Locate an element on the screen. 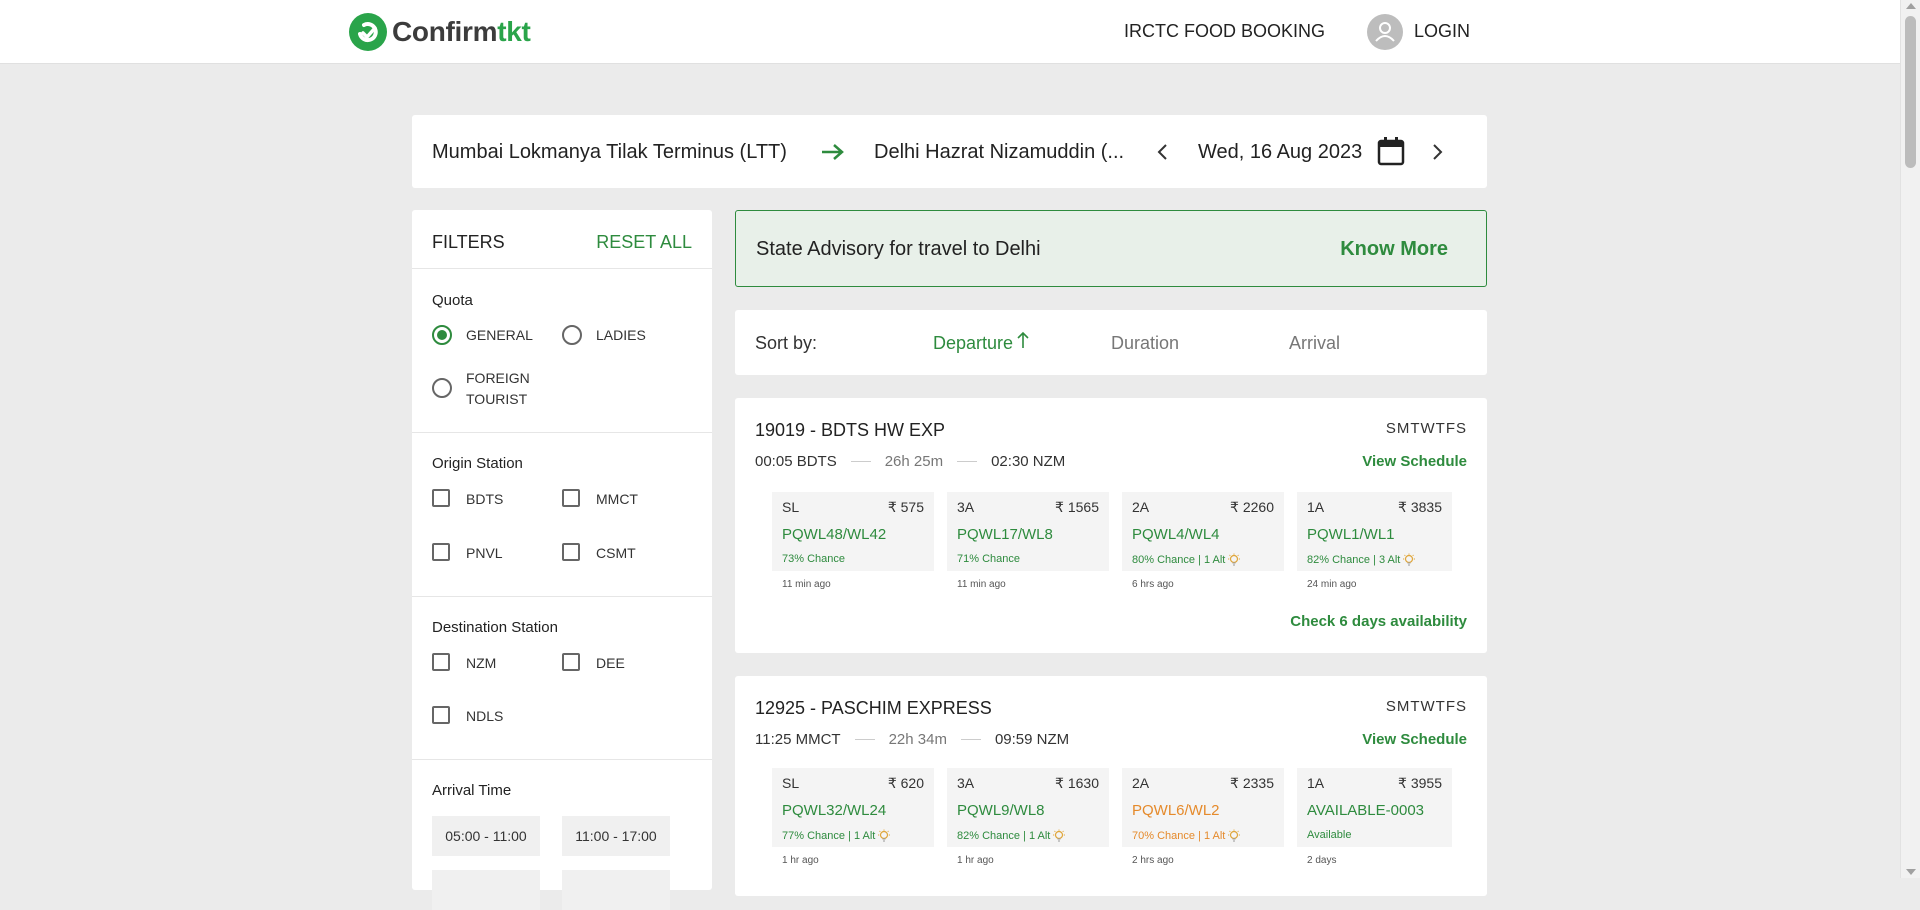 The image size is (1920, 910). dest-dee-label: DEE is located at coordinates (610, 663).